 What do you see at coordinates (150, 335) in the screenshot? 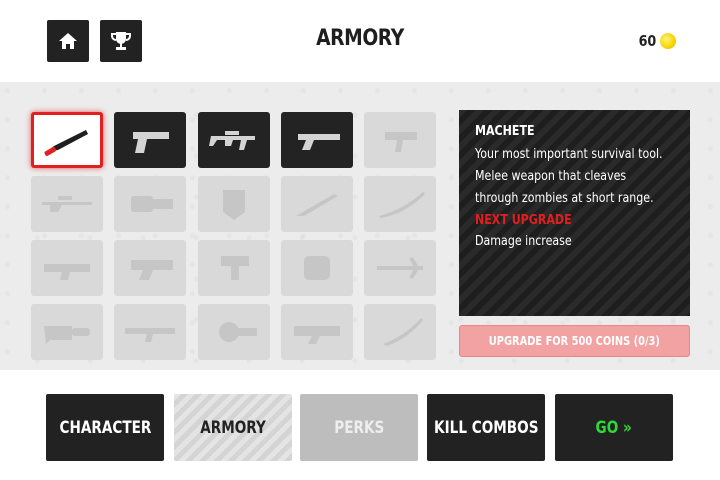
I see `rocket-launcher-icon` at bounding box center [150, 335].